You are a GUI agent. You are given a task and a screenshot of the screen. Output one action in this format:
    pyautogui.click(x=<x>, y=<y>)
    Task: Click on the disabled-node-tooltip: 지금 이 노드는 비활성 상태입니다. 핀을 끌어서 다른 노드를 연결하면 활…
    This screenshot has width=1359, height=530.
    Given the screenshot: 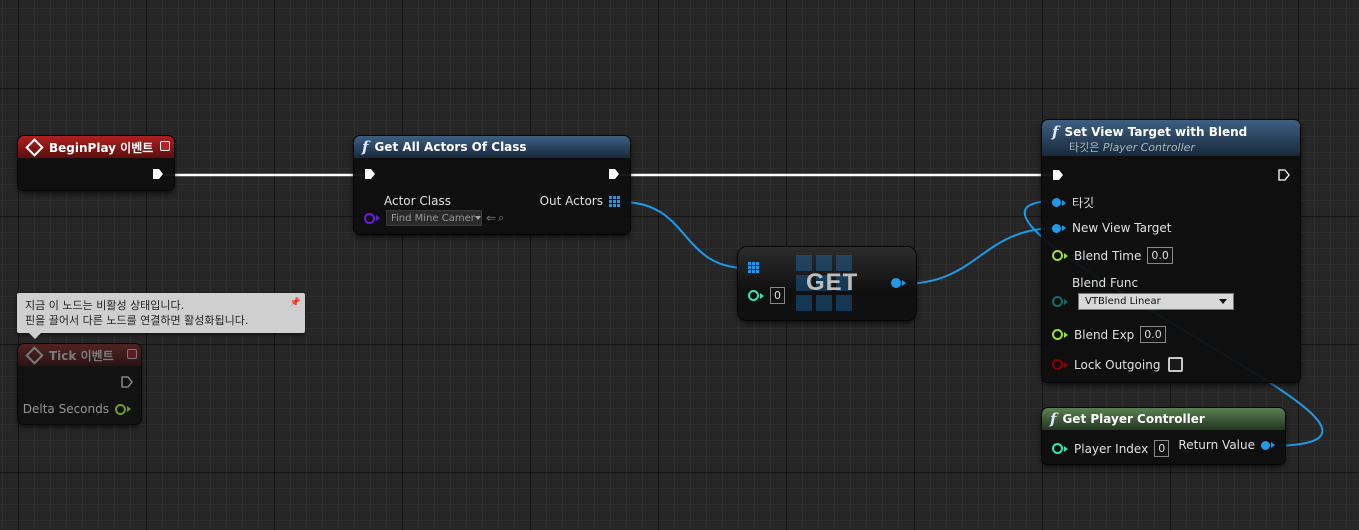 What is the action you would take?
    pyautogui.click(x=161, y=316)
    